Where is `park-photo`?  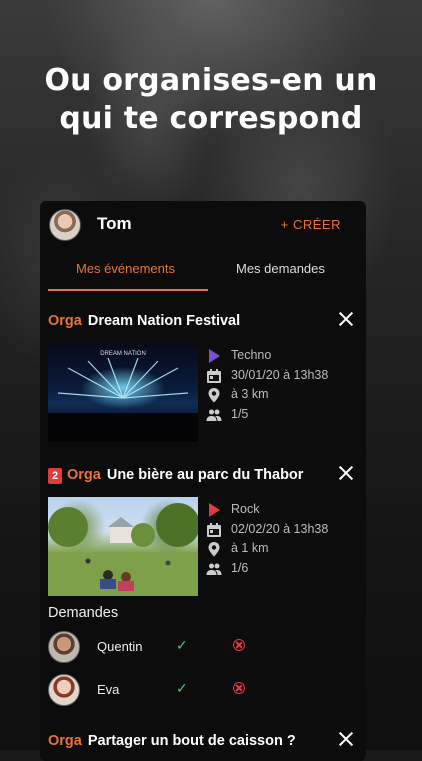
park-photo is located at coordinates (123, 546).